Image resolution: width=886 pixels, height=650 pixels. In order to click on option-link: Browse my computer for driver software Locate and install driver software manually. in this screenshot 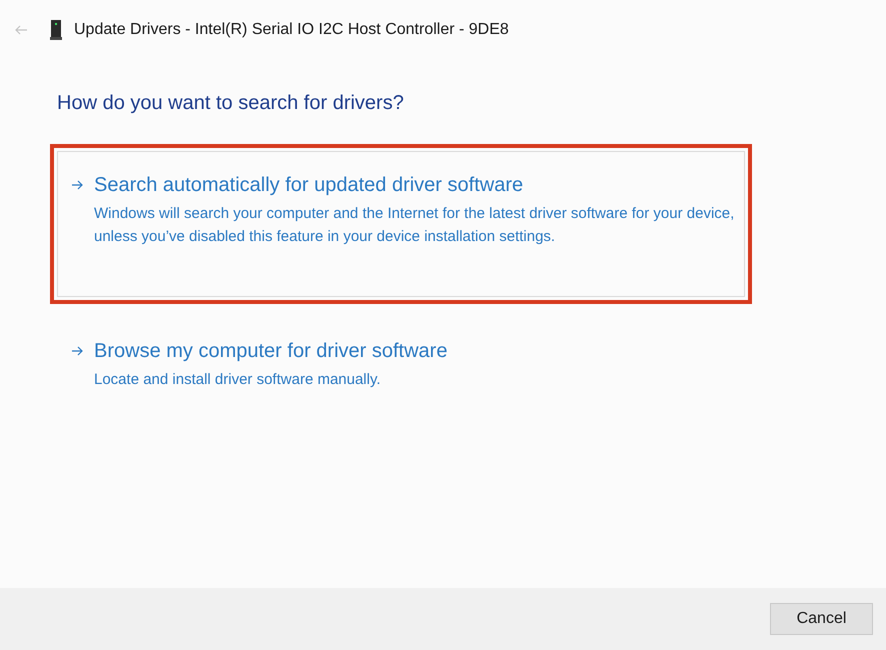, I will do `click(401, 359)`.